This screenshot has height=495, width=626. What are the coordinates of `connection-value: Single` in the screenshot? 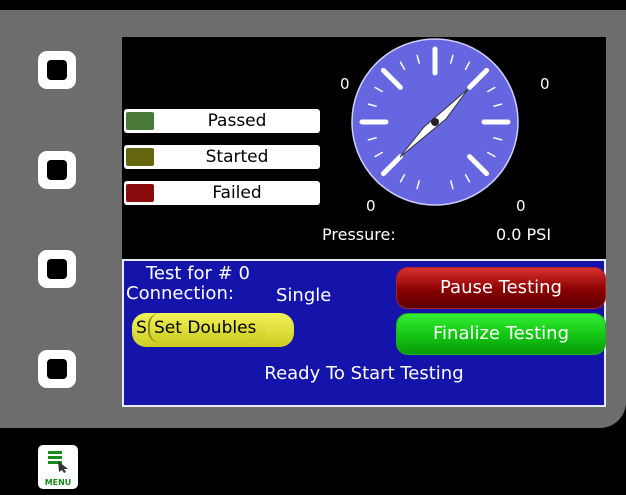 It's located at (304, 295).